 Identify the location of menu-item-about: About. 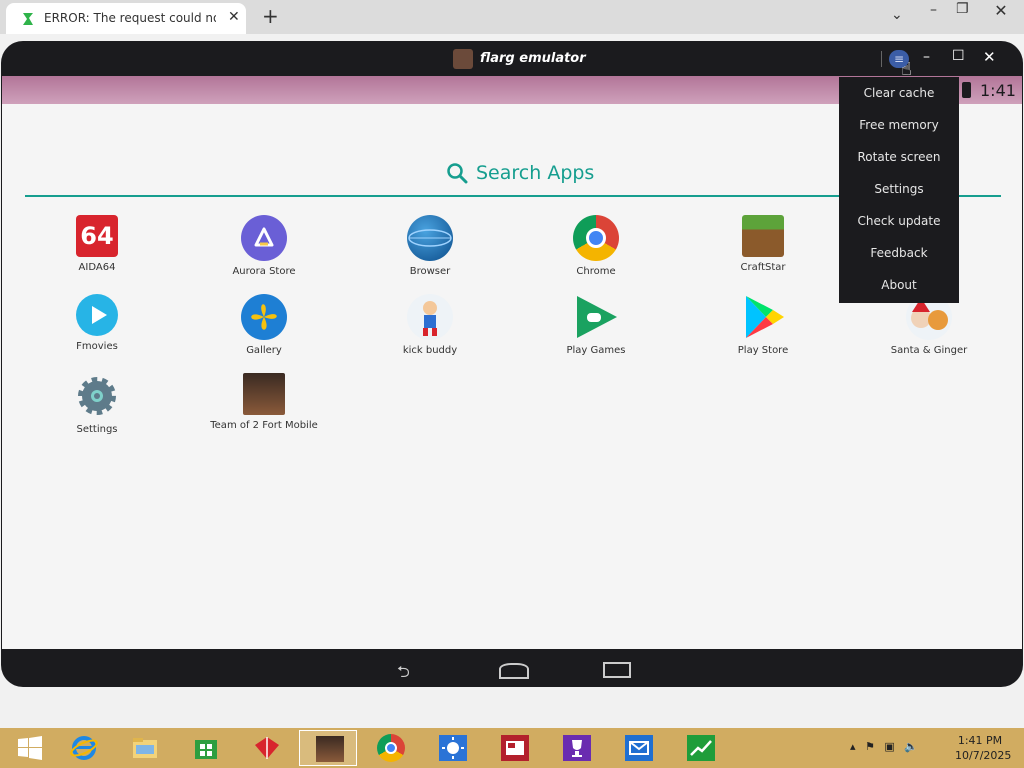
(899, 285).